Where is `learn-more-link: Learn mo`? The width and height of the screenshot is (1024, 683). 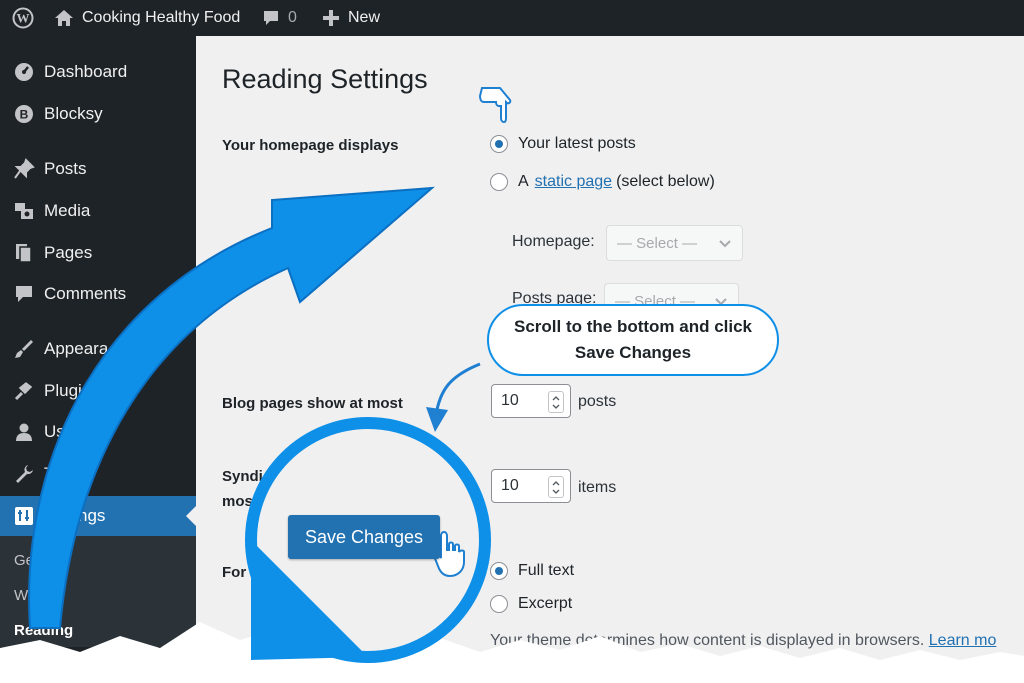 learn-more-link: Learn mo is located at coordinates (963, 640).